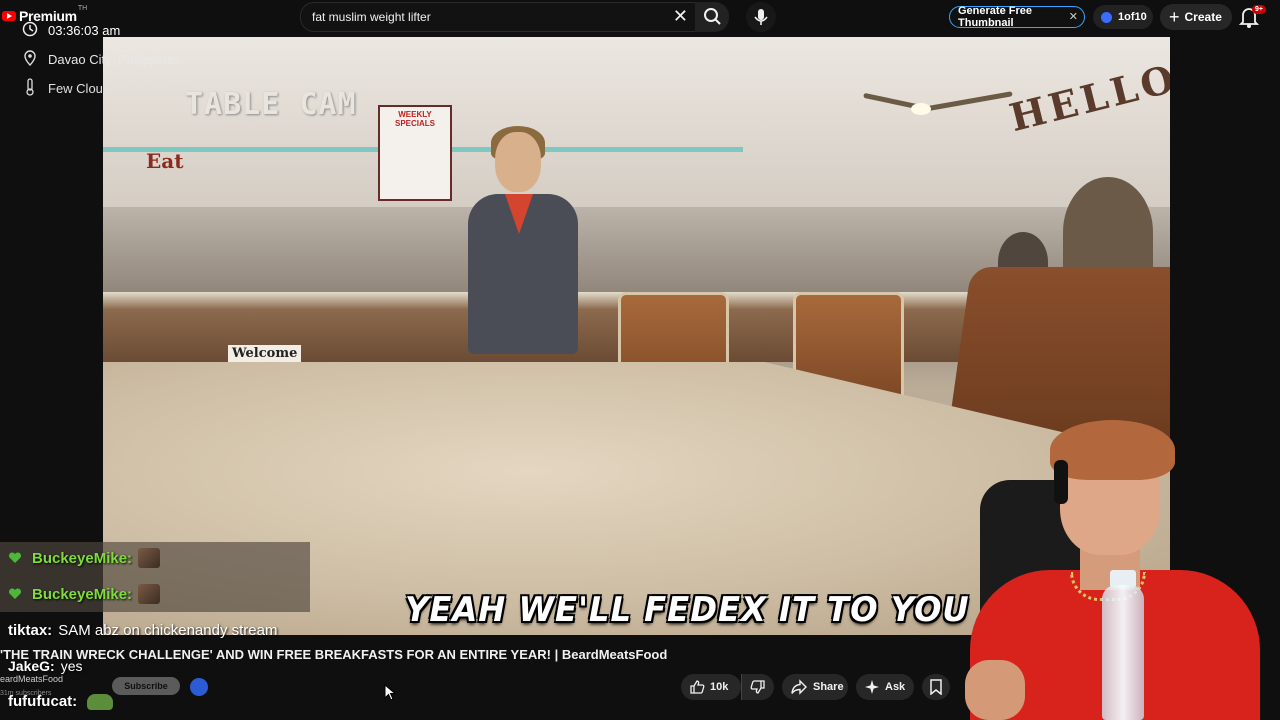 This screenshot has width=1280, height=720. I want to click on subscribe-button: Subscribe, so click(146, 686).